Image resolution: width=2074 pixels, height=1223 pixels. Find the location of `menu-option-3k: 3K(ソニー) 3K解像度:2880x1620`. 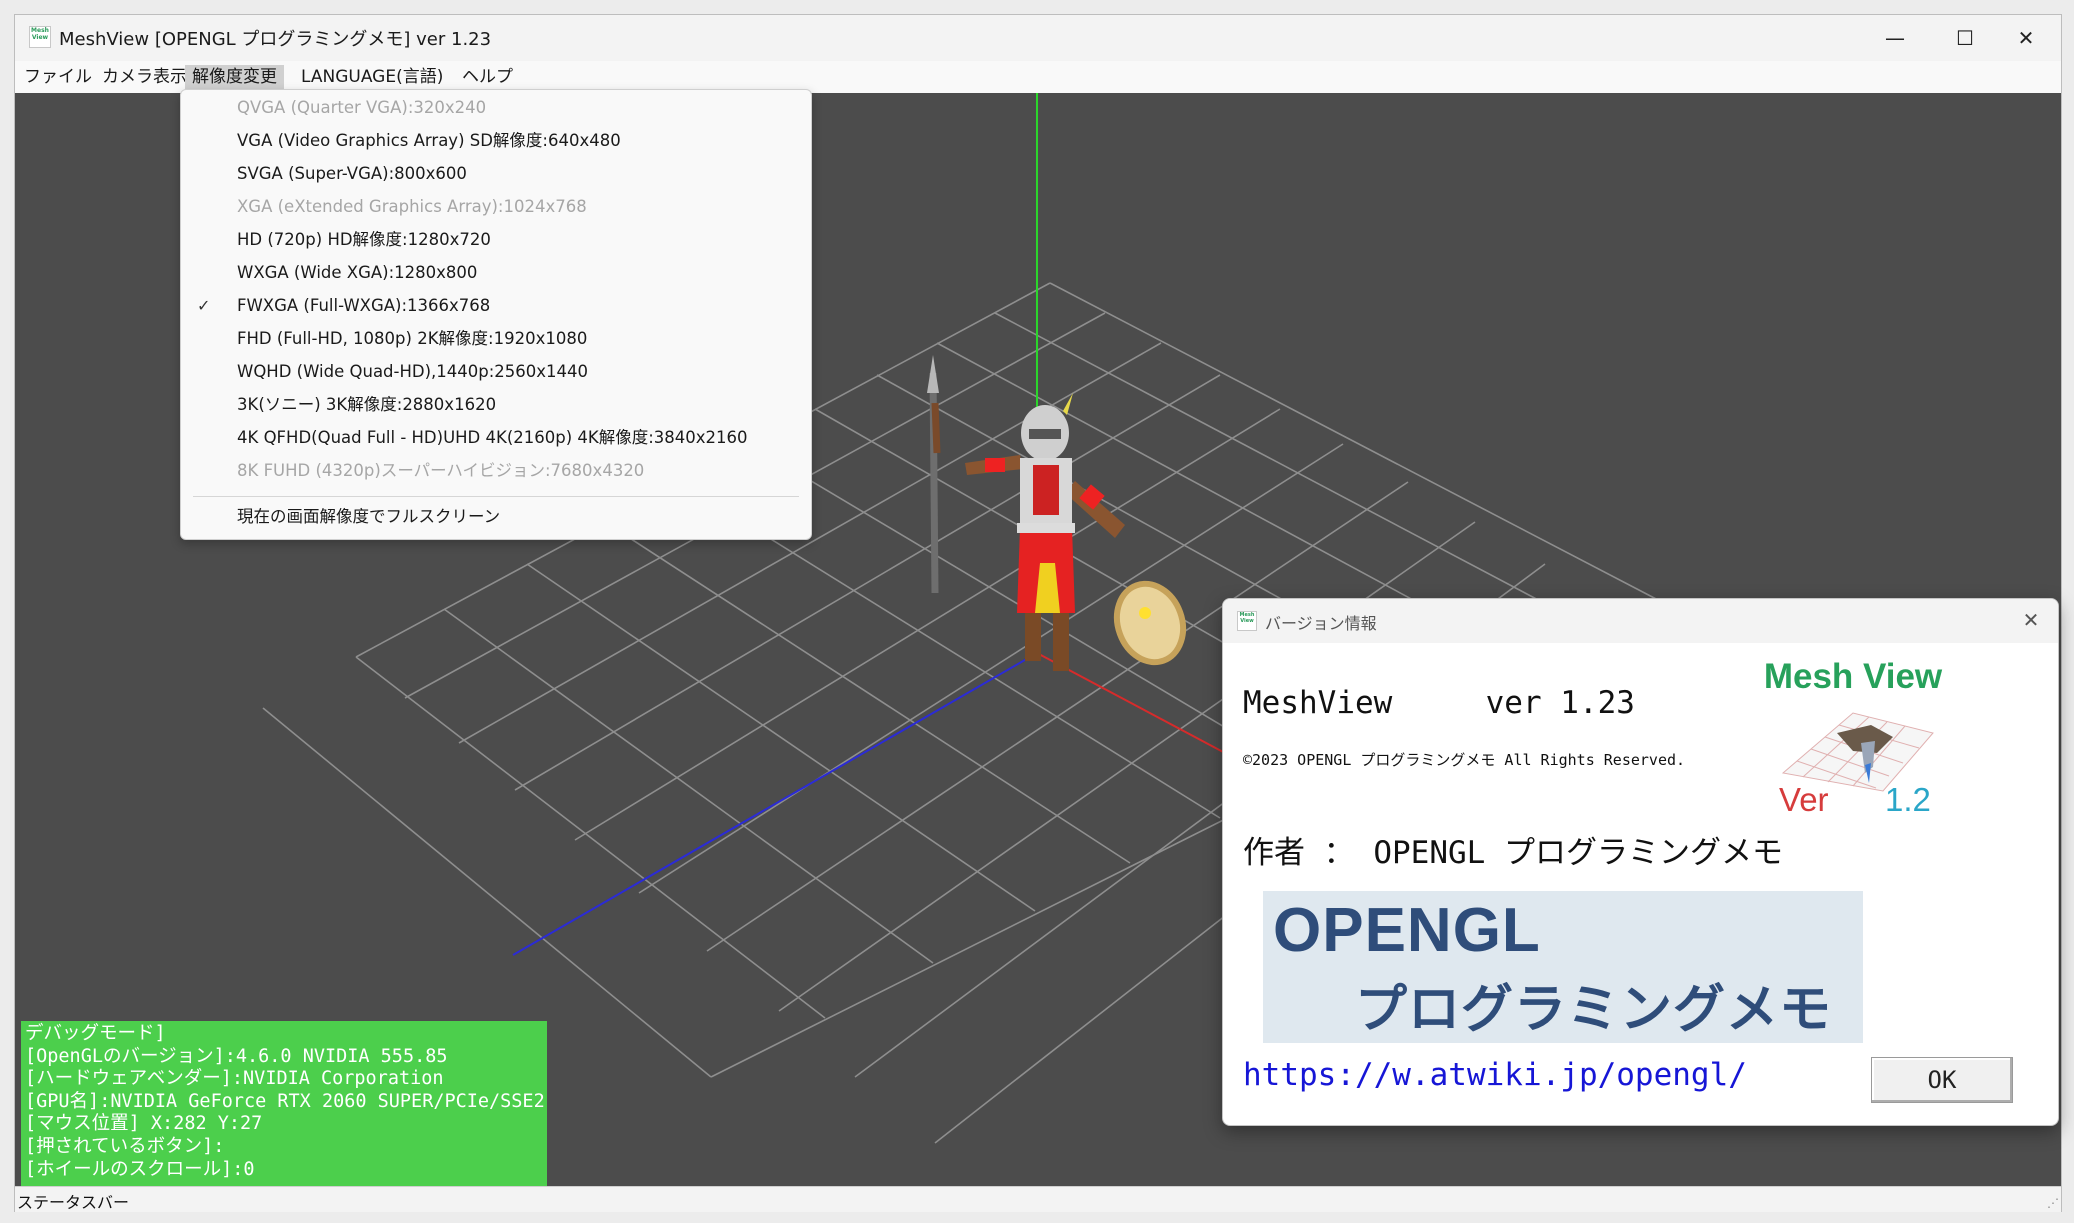

menu-option-3k: 3K(ソニー) 3K解像度:2880x1620 is located at coordinates (366, 405).